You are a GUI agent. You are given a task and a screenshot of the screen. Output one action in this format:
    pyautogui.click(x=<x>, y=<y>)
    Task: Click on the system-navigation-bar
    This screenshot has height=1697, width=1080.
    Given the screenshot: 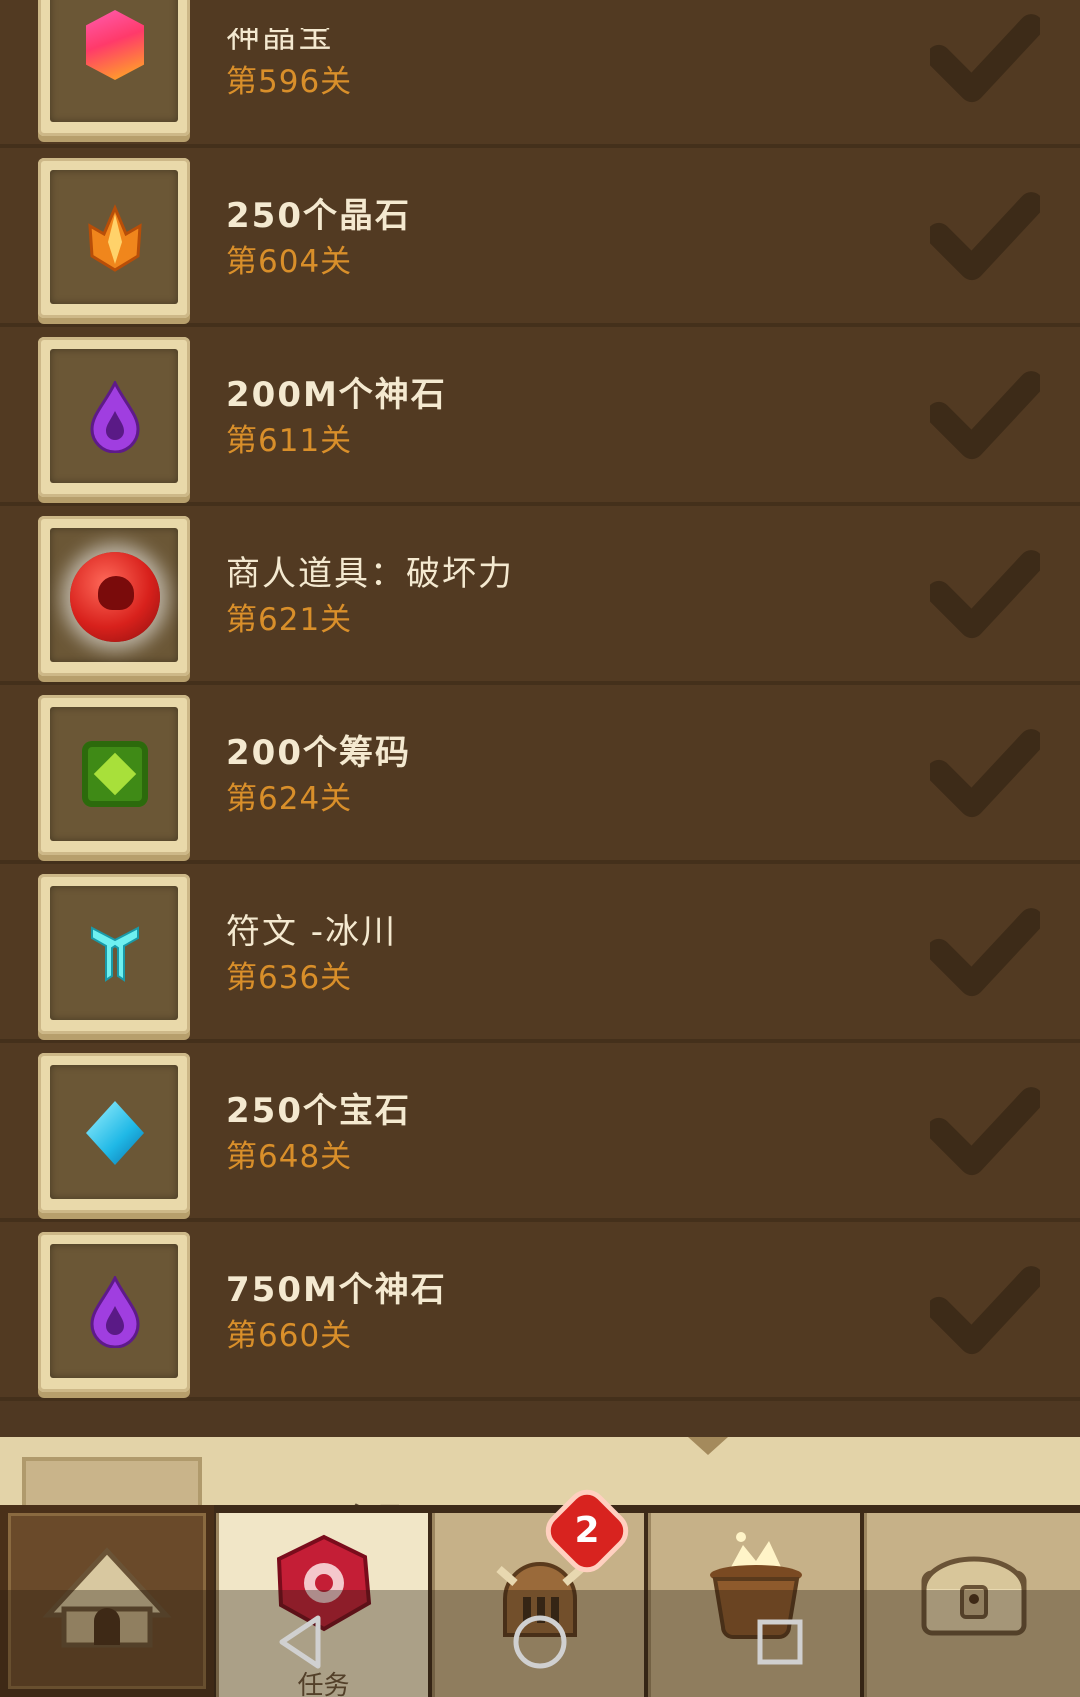 What is the action you would take?
    pyautogui.click(x=540, y=1643)
    